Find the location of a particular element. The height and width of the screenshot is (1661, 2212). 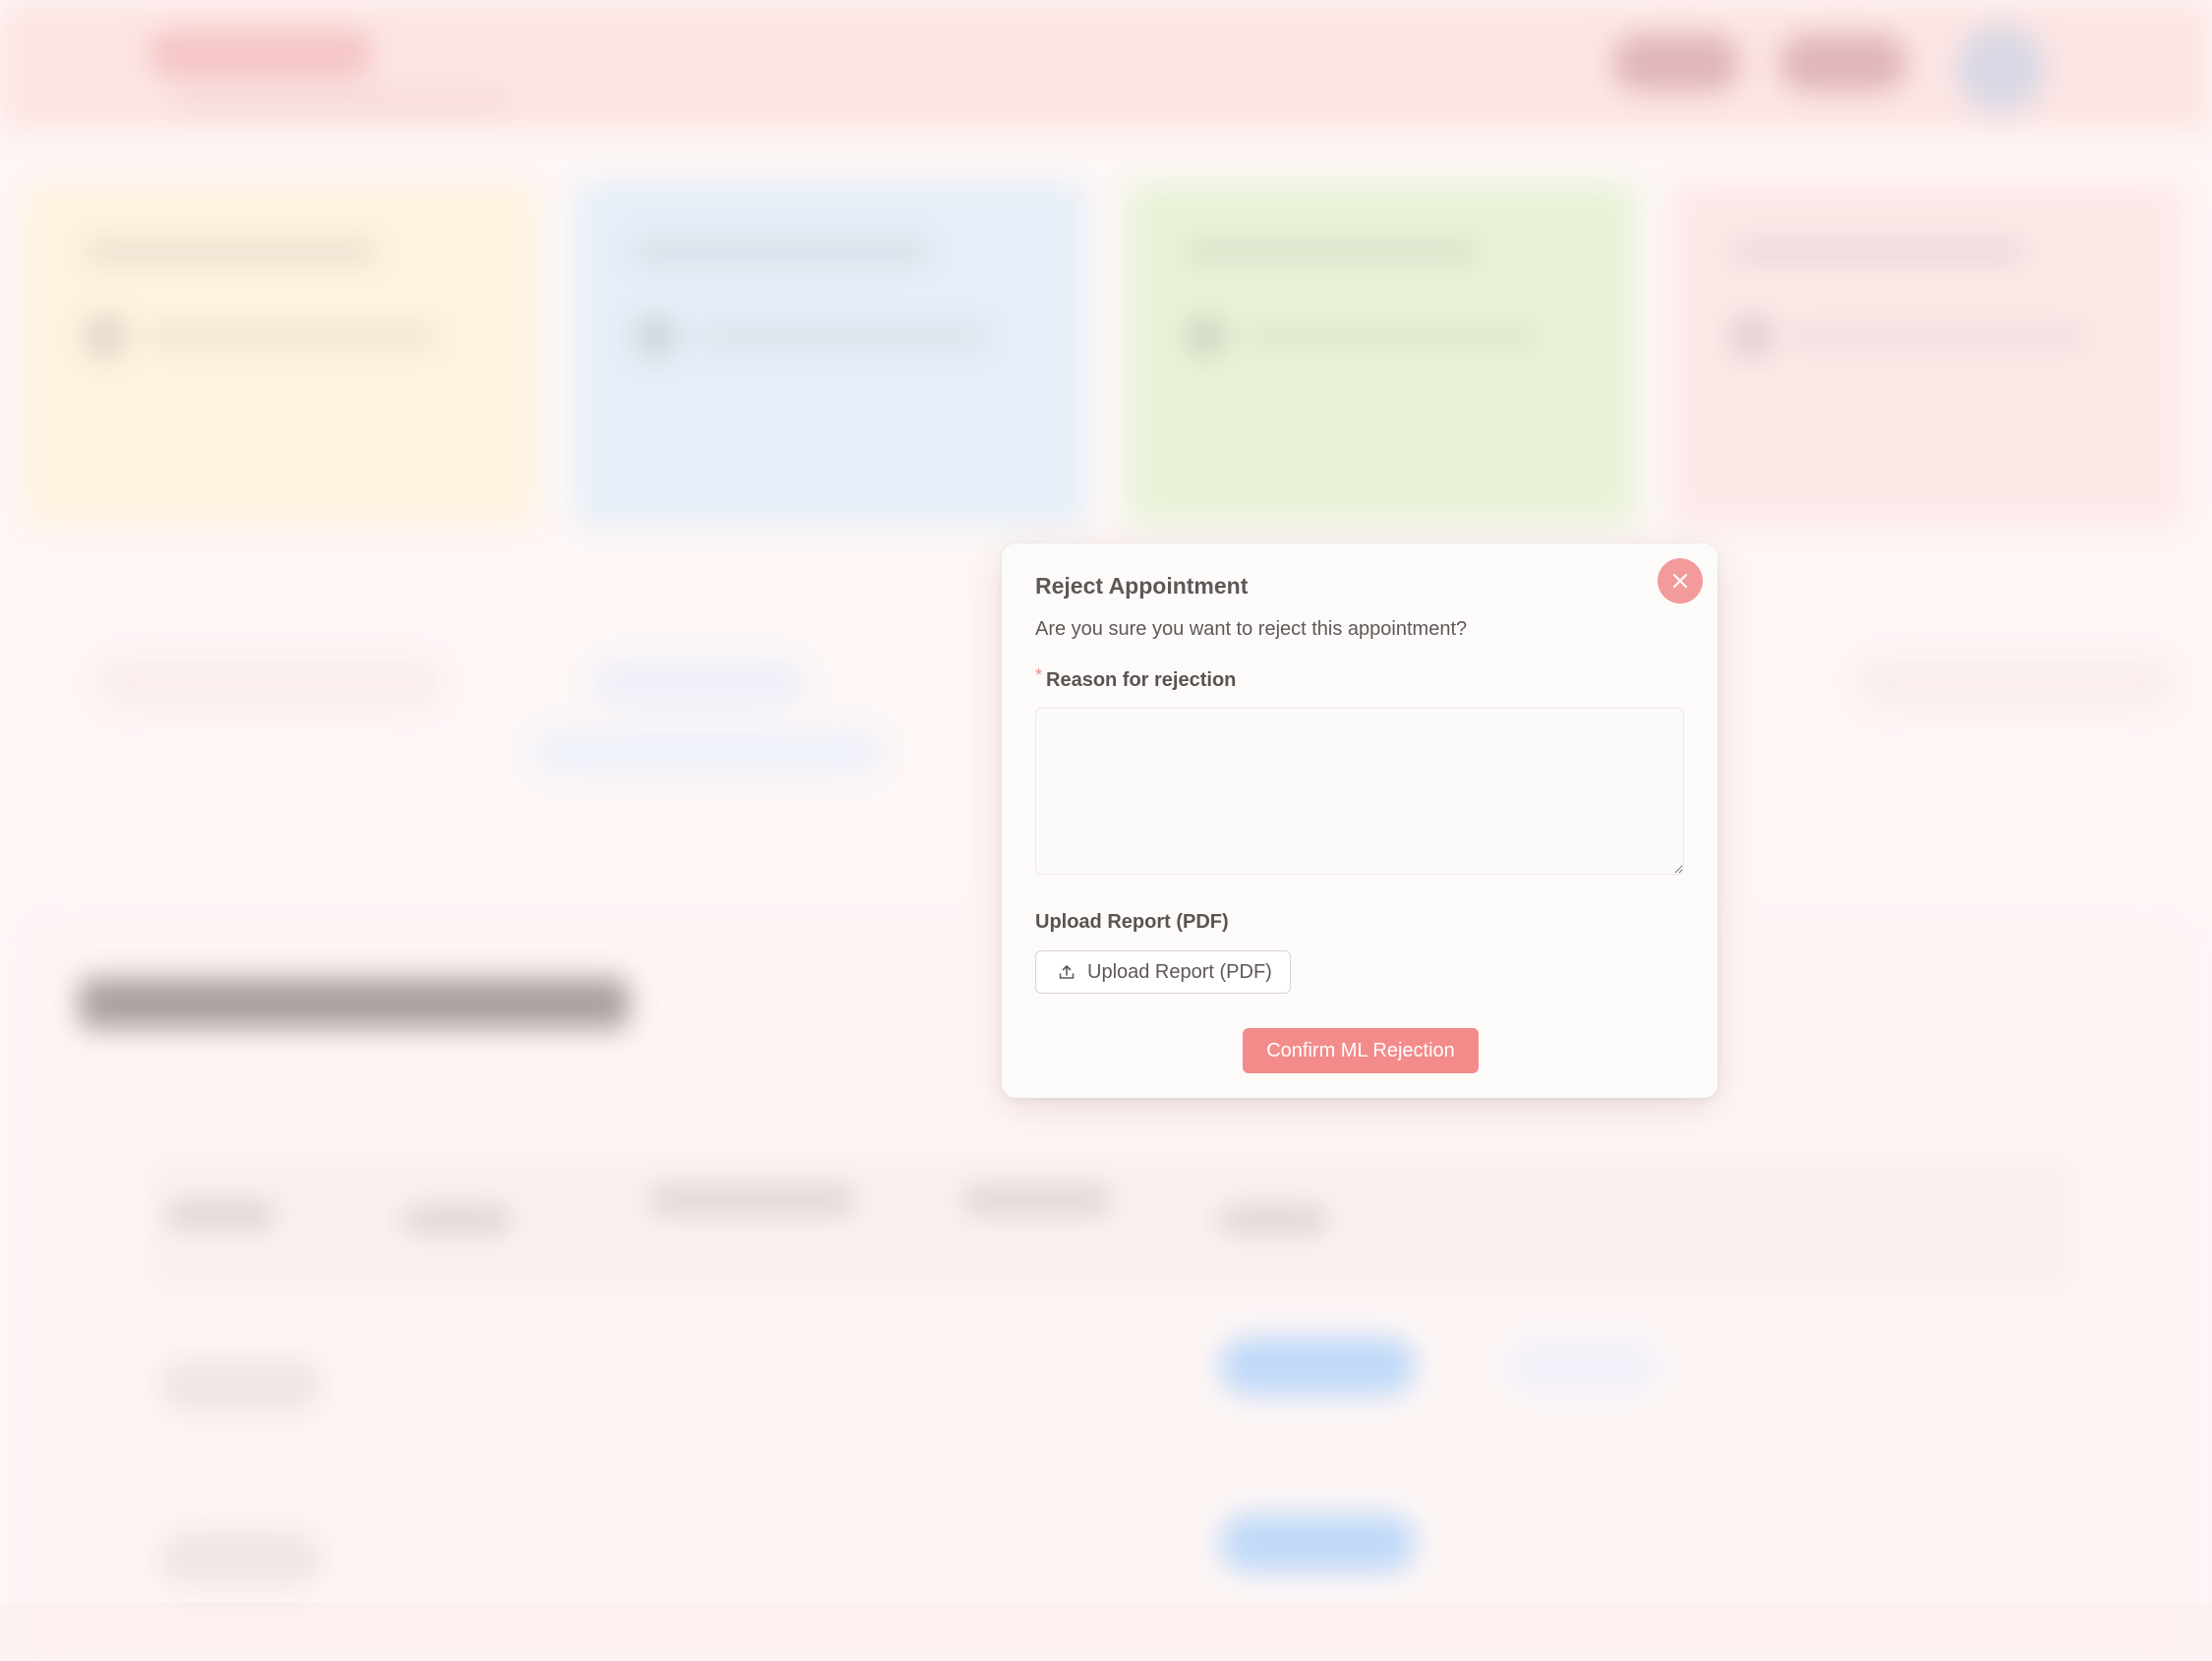

confirm-rejection-button: Confirm ML Rejection is located at coordinates (1361, 1050).